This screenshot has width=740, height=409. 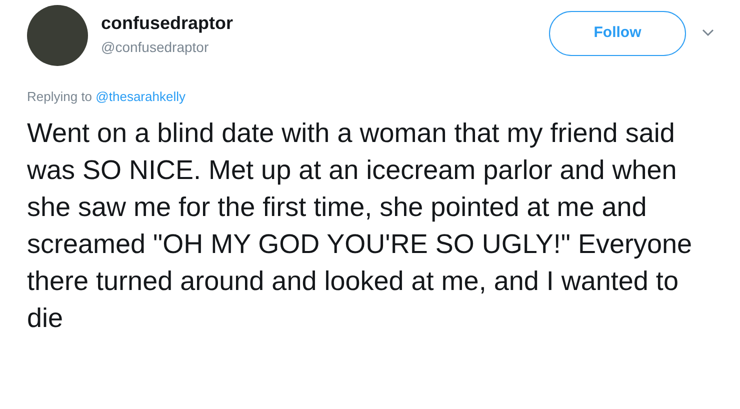 I want to click on chevron-down-icon, so click(x=708, y=33).